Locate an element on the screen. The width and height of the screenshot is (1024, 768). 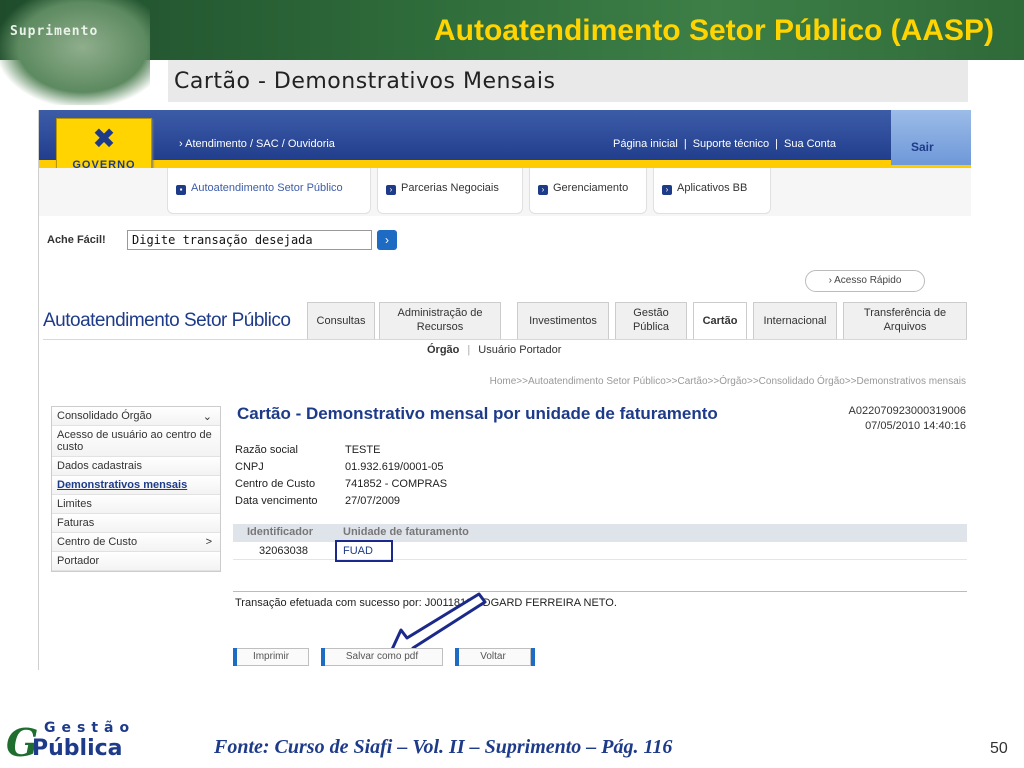
acesso-rapido-button: › Acesso Rápido is located at coordinates (865, 281).